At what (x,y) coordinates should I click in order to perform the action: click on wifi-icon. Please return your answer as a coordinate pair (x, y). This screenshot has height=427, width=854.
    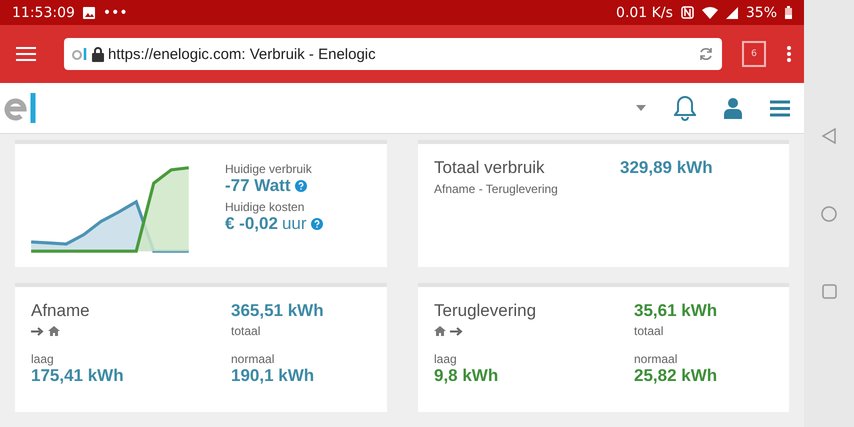
    Looking at the image, I should click on (710, 12).